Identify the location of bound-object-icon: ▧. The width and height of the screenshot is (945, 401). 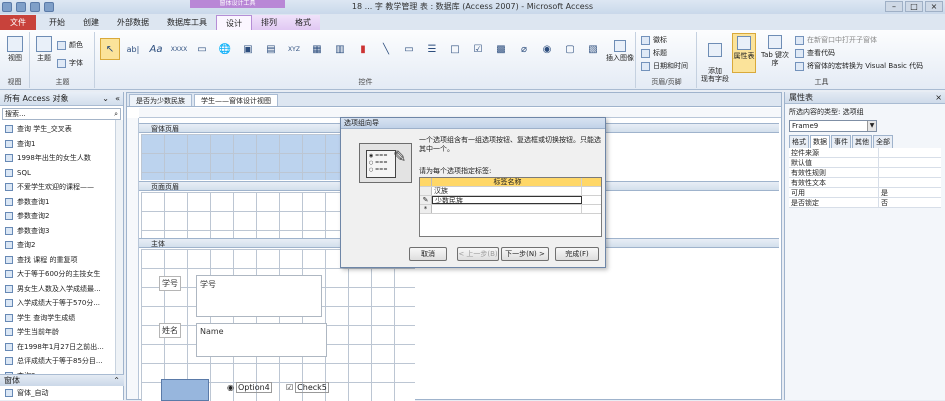
(593, 49).